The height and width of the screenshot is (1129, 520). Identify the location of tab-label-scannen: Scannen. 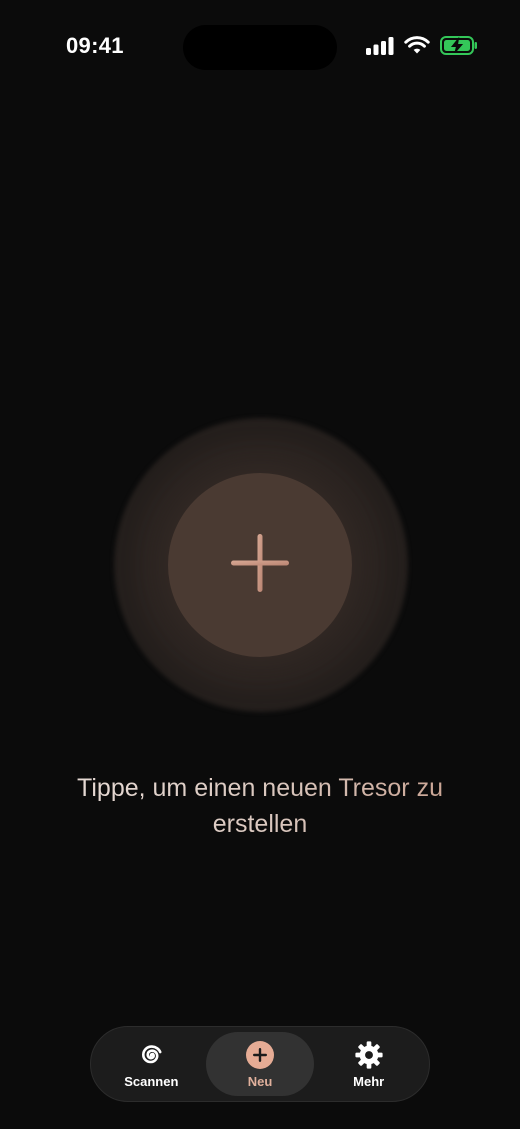
(151, 1081).